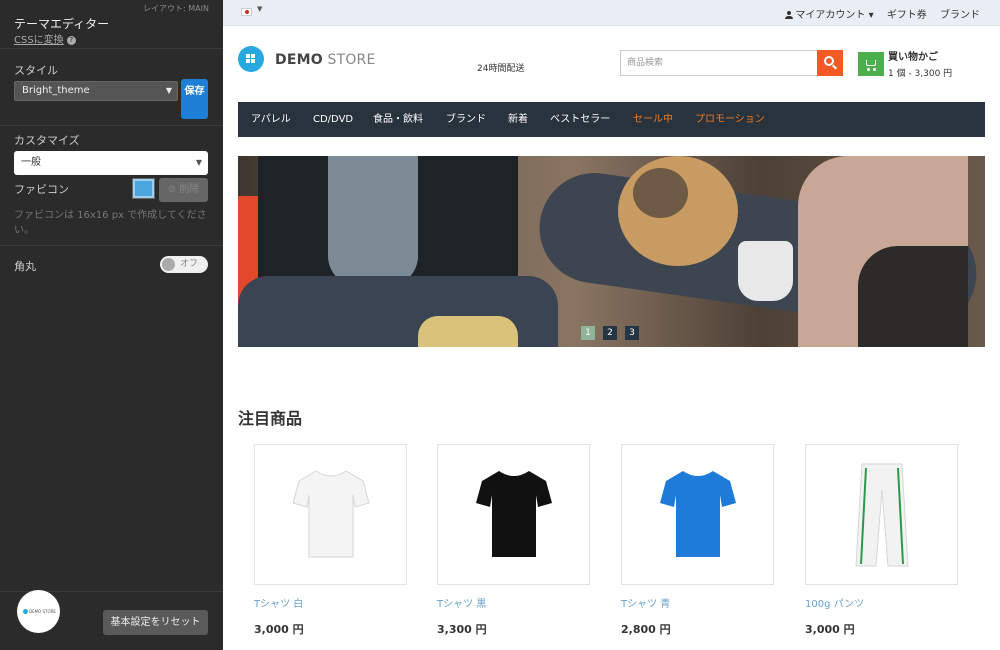 This screenshot has height=650, width=1000. What do you see at coordinates (31, 162) in the screenshot?
I see `customize-select-value: 一般` at bounding box center [31, 162].